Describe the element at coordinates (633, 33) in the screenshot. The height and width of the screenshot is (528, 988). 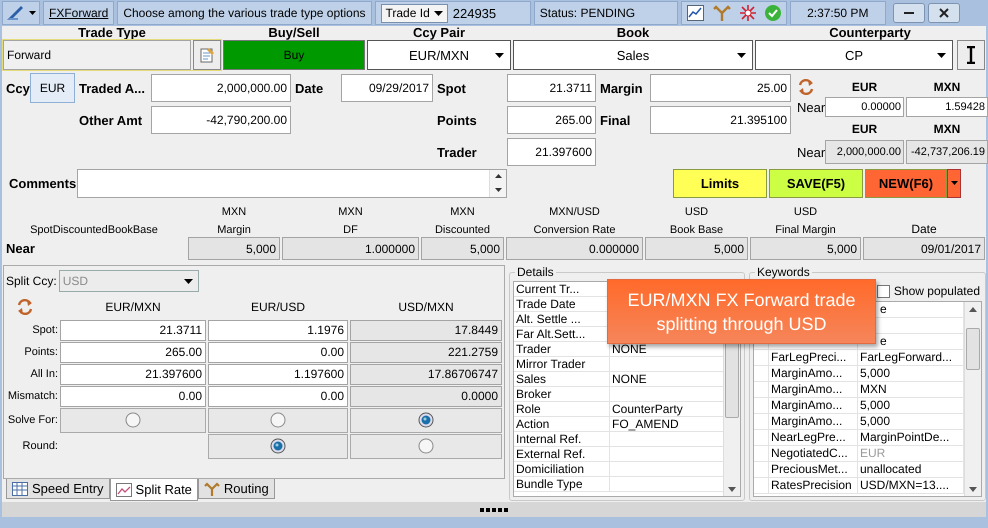
I see `column-label: Book` at that location.